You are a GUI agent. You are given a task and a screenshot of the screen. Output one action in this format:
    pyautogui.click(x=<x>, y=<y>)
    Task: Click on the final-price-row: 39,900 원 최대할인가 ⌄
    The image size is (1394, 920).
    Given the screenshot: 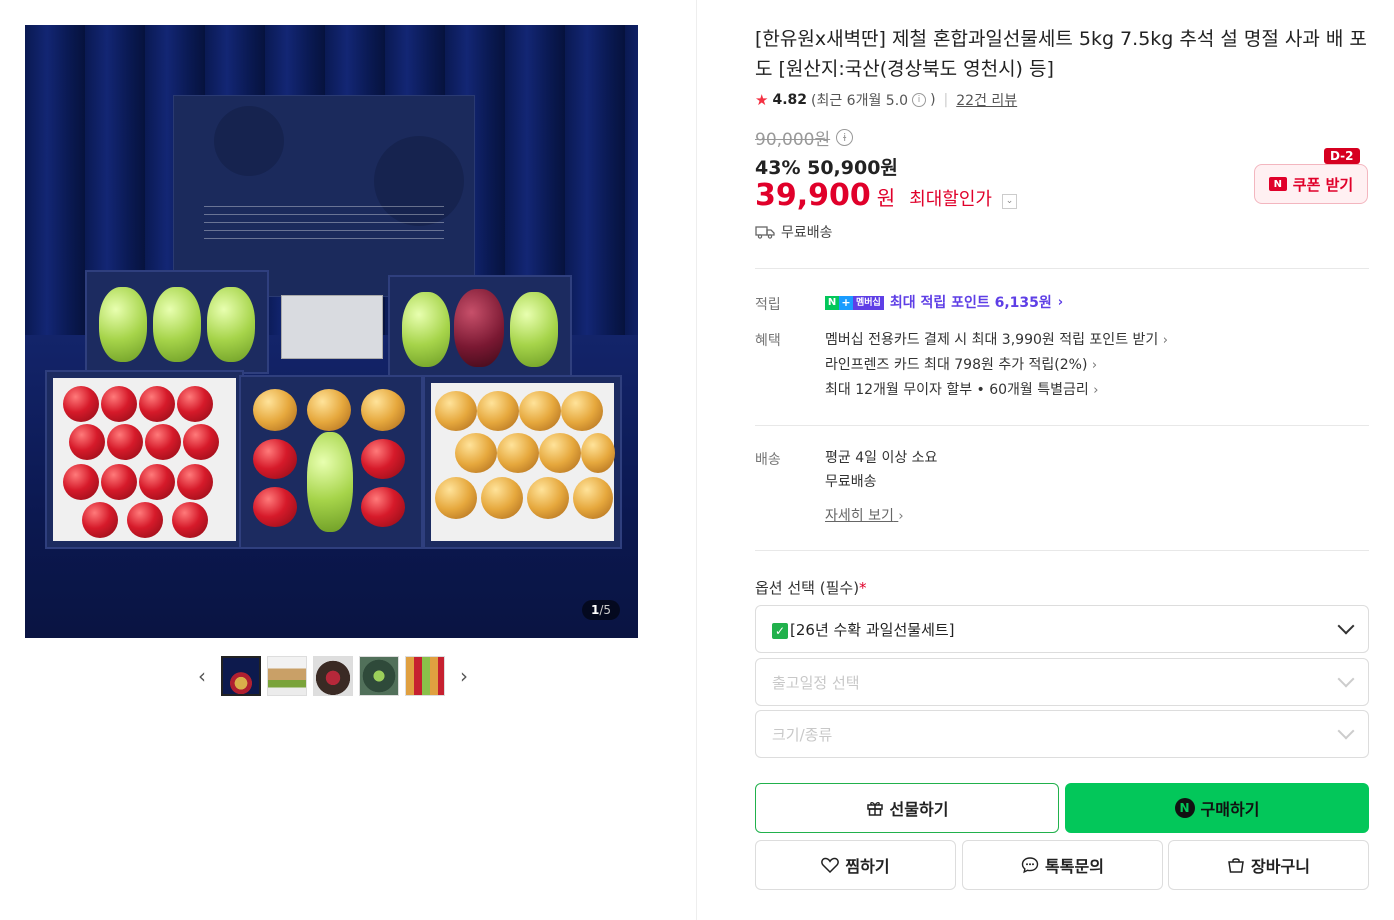 What is the action you would take?
    pyautogui.click(x=886, y=195)
    